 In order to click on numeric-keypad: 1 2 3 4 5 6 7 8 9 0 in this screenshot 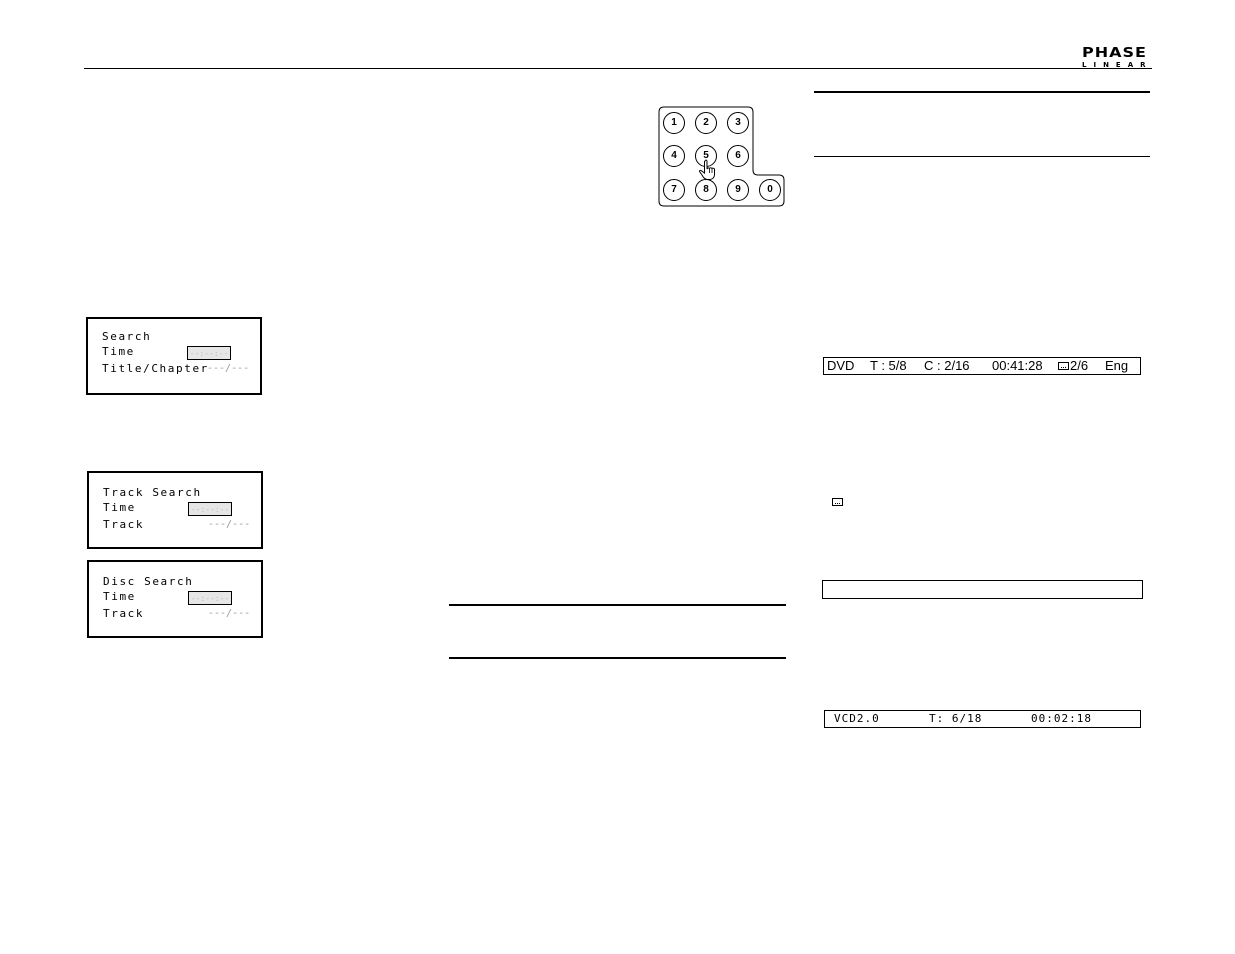, I will do `click(721, 156)`.